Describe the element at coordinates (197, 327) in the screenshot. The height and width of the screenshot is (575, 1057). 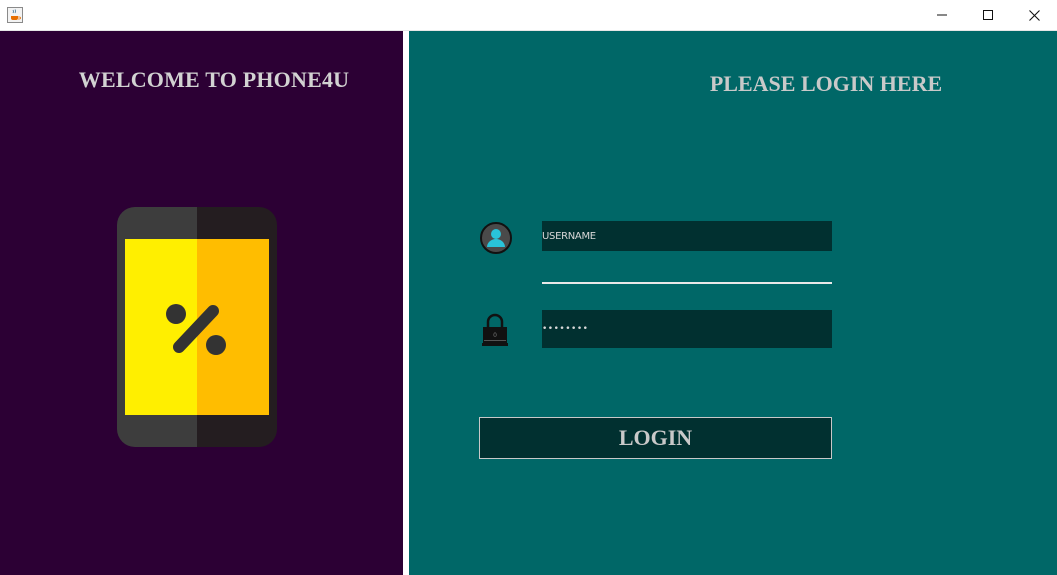
I see `phone-percent-icon` at that location.